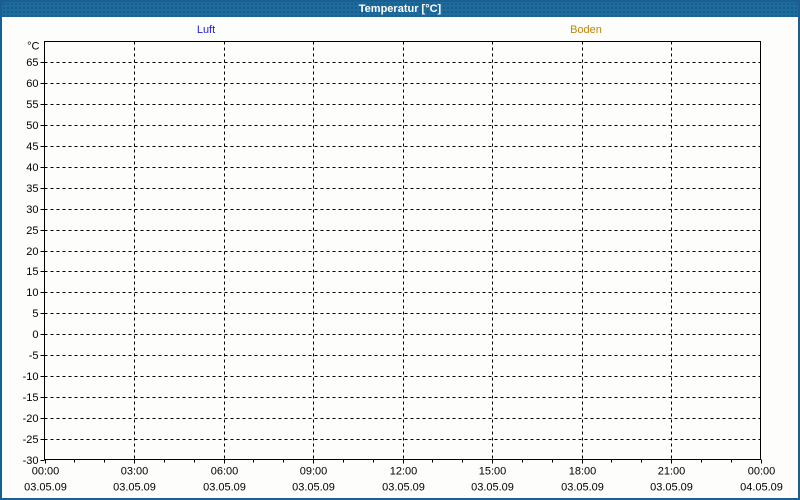  What do you see at coordinates (32, 210) in the screenshot?
I see `svg-text: 30` at bounding box center [32, 210].